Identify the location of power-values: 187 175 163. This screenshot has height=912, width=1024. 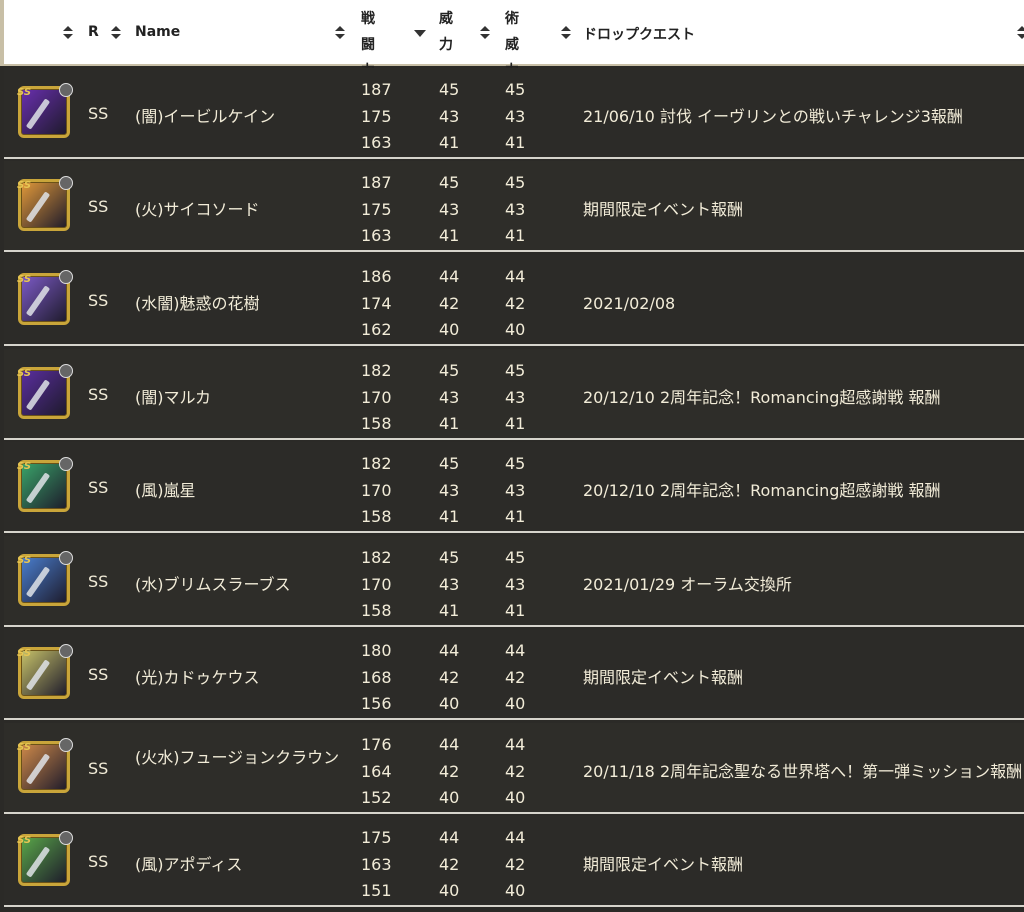
(376, 209).